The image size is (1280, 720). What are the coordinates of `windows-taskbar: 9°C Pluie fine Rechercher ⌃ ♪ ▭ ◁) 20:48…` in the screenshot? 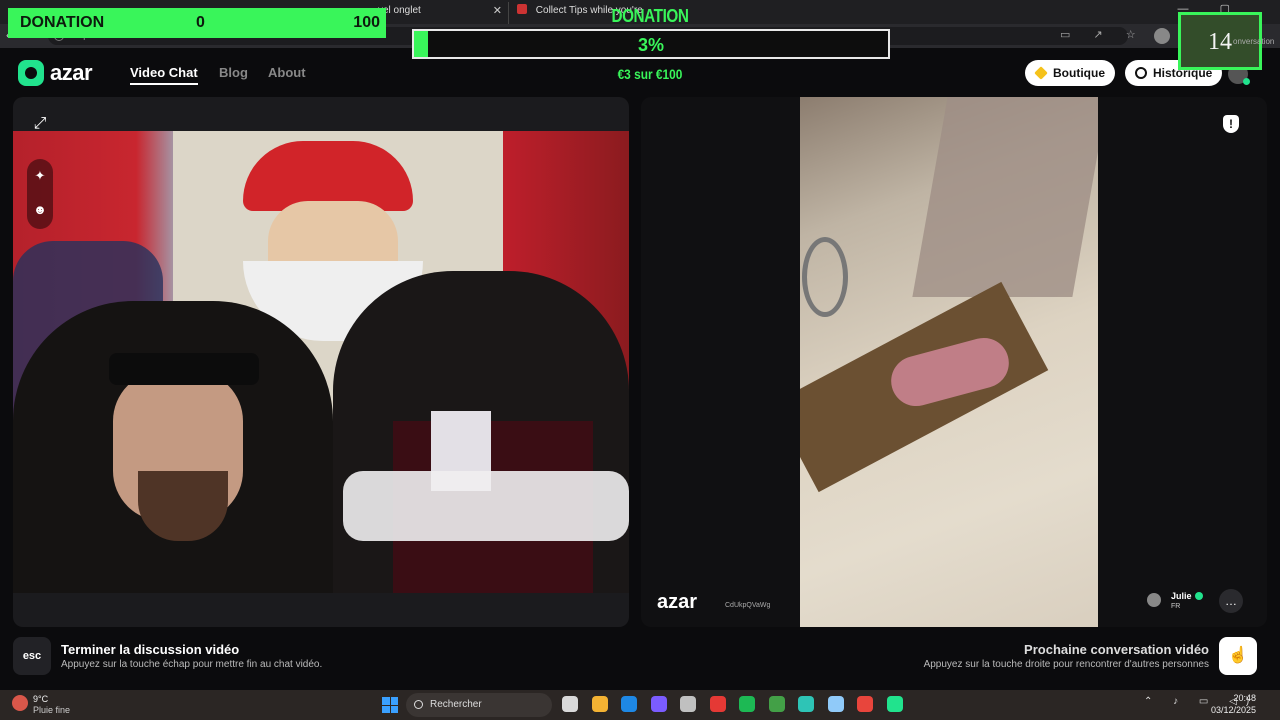 It's located at (640, 705).